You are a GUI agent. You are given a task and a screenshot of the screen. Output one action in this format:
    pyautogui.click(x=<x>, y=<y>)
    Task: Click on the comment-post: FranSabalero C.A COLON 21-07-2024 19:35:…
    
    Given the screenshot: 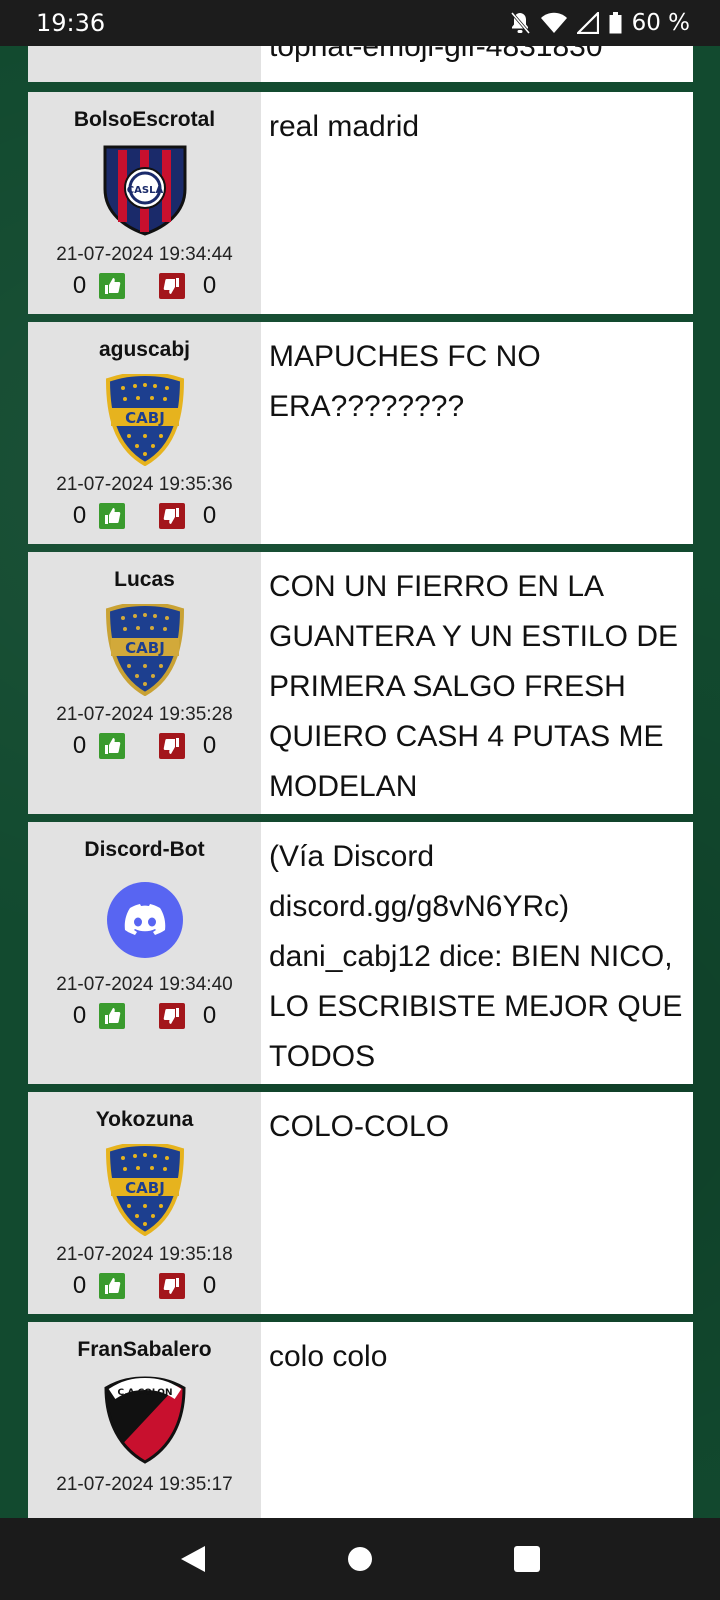 What is the action you would take?
    pyautogui.click(x=360, y=1420)
    